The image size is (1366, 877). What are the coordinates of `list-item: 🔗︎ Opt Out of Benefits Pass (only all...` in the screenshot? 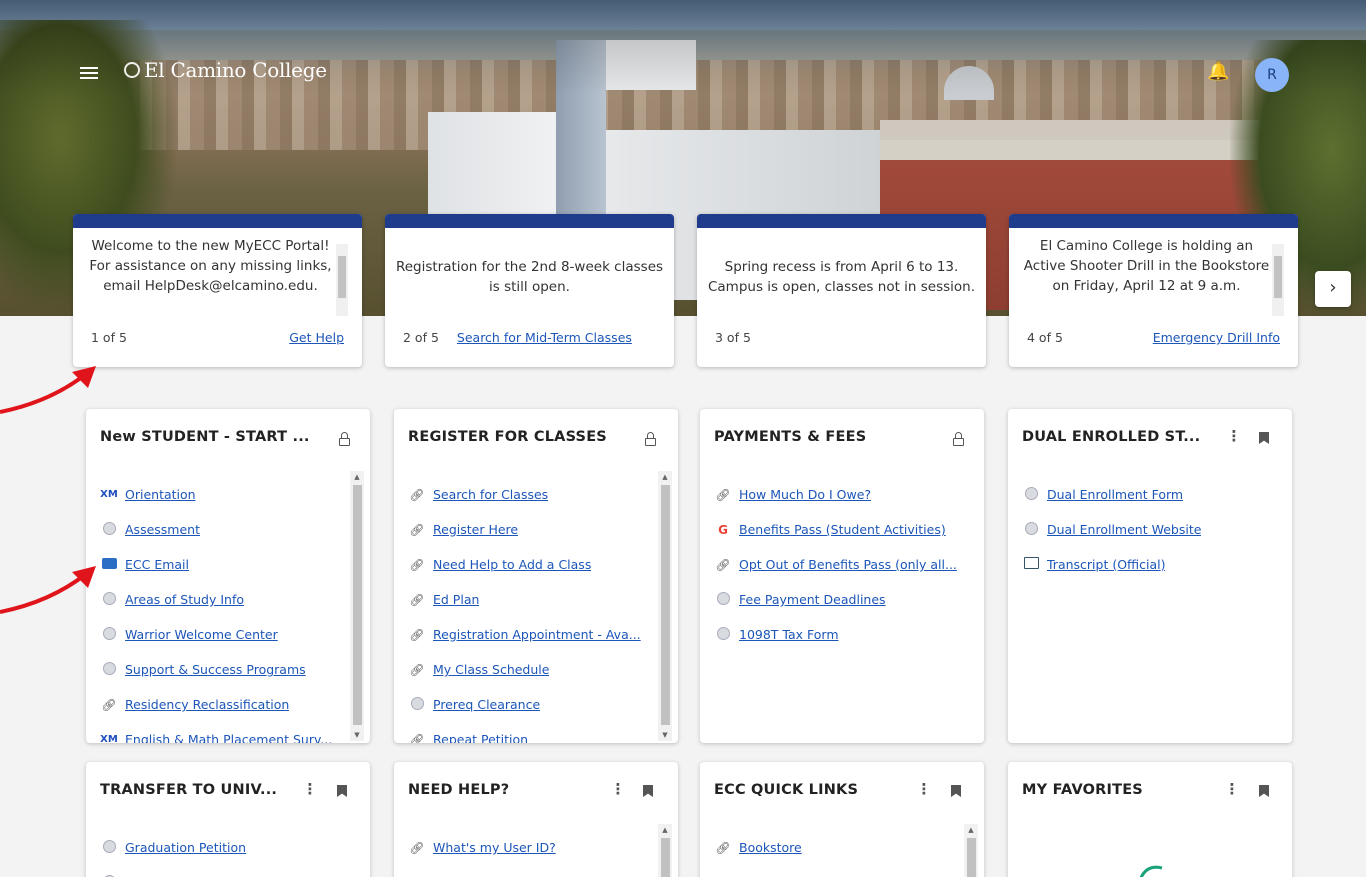 It's located at (836, 564).